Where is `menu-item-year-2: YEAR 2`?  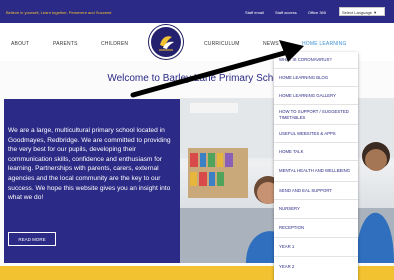 menu-item-year-2: YEAR 2 is located at coordinates (316, 267).